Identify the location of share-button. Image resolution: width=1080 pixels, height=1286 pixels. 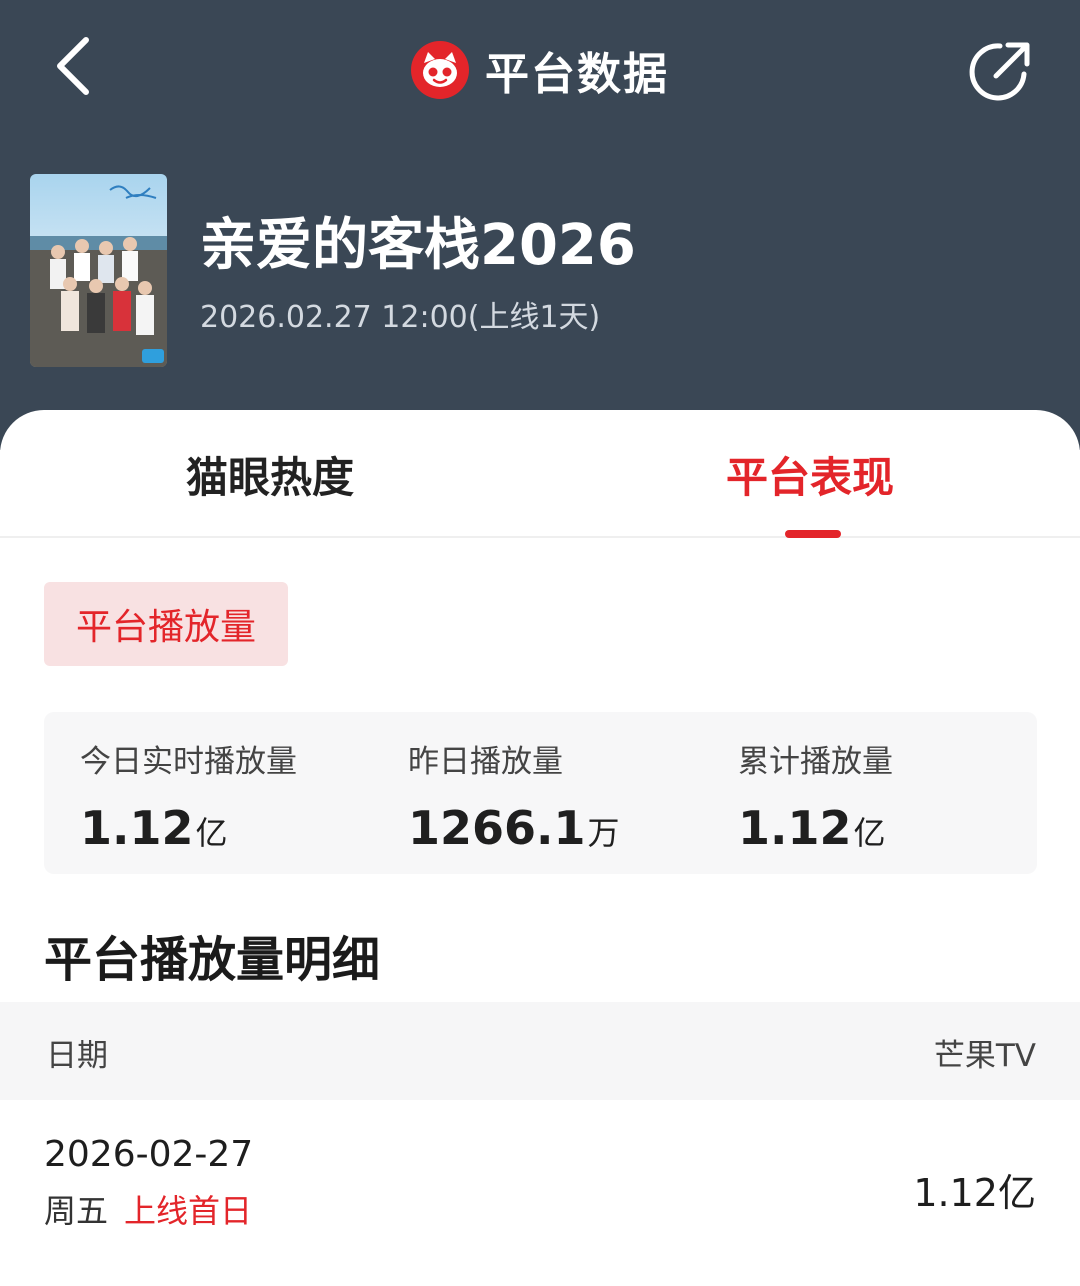
(1000, 72).